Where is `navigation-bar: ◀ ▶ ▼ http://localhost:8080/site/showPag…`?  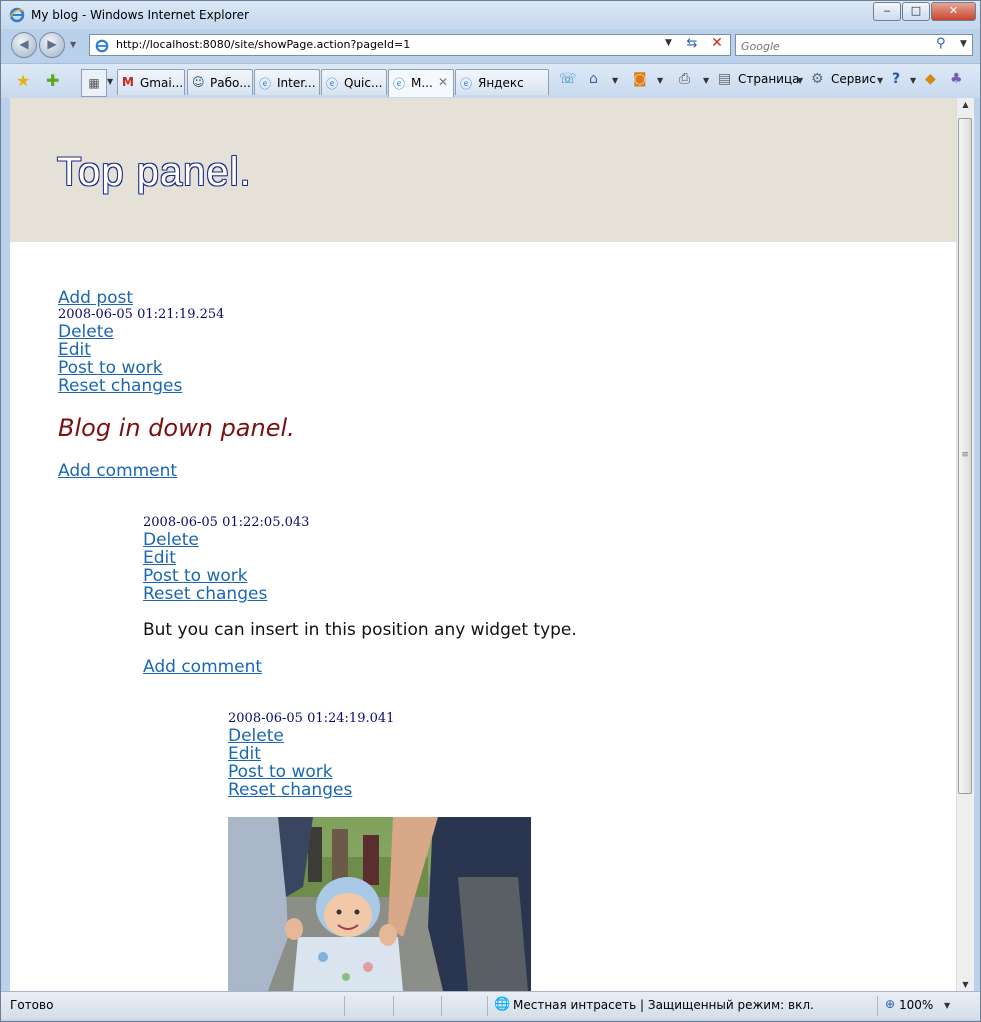
navigation-bar: ◀ ▶ ▼ http://localhost:8080/site/showPag… is located at coordinates (490, 46).